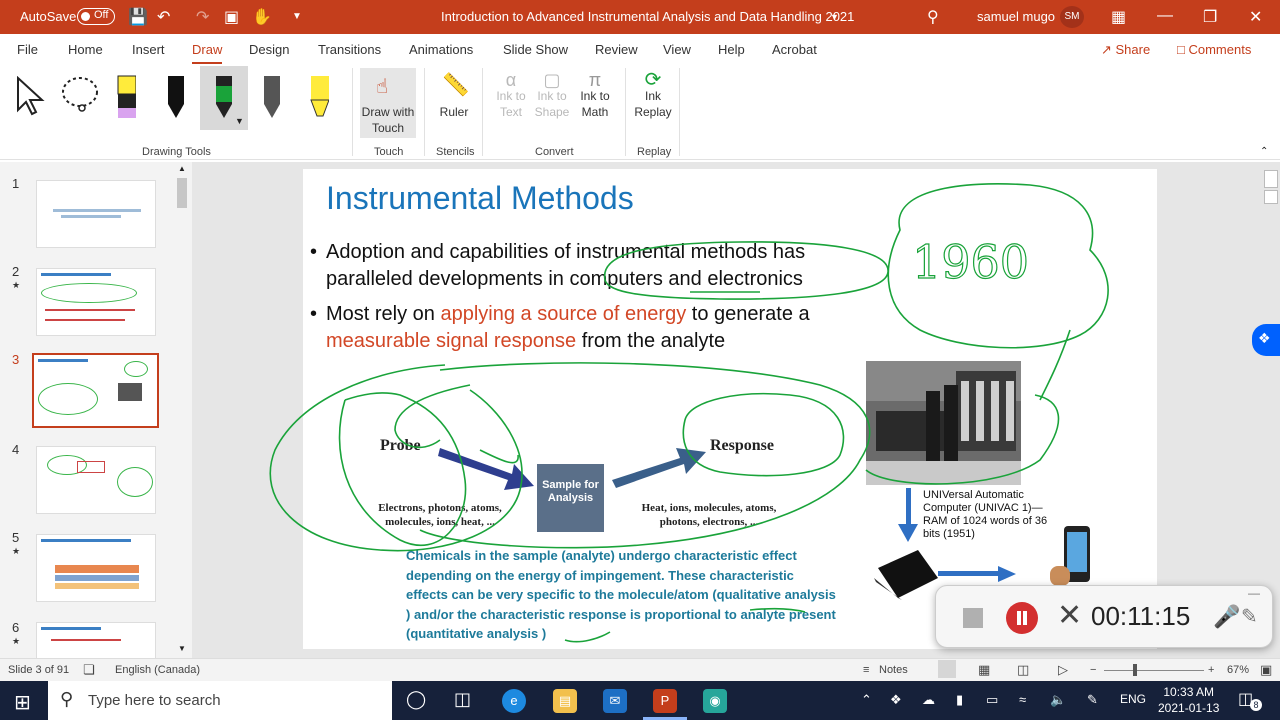 This screenshot has height=720, width=1280. Describe the element at coordinates (319, 96) in the screenshot. I see `highlighter-yellow-icon` at that location.